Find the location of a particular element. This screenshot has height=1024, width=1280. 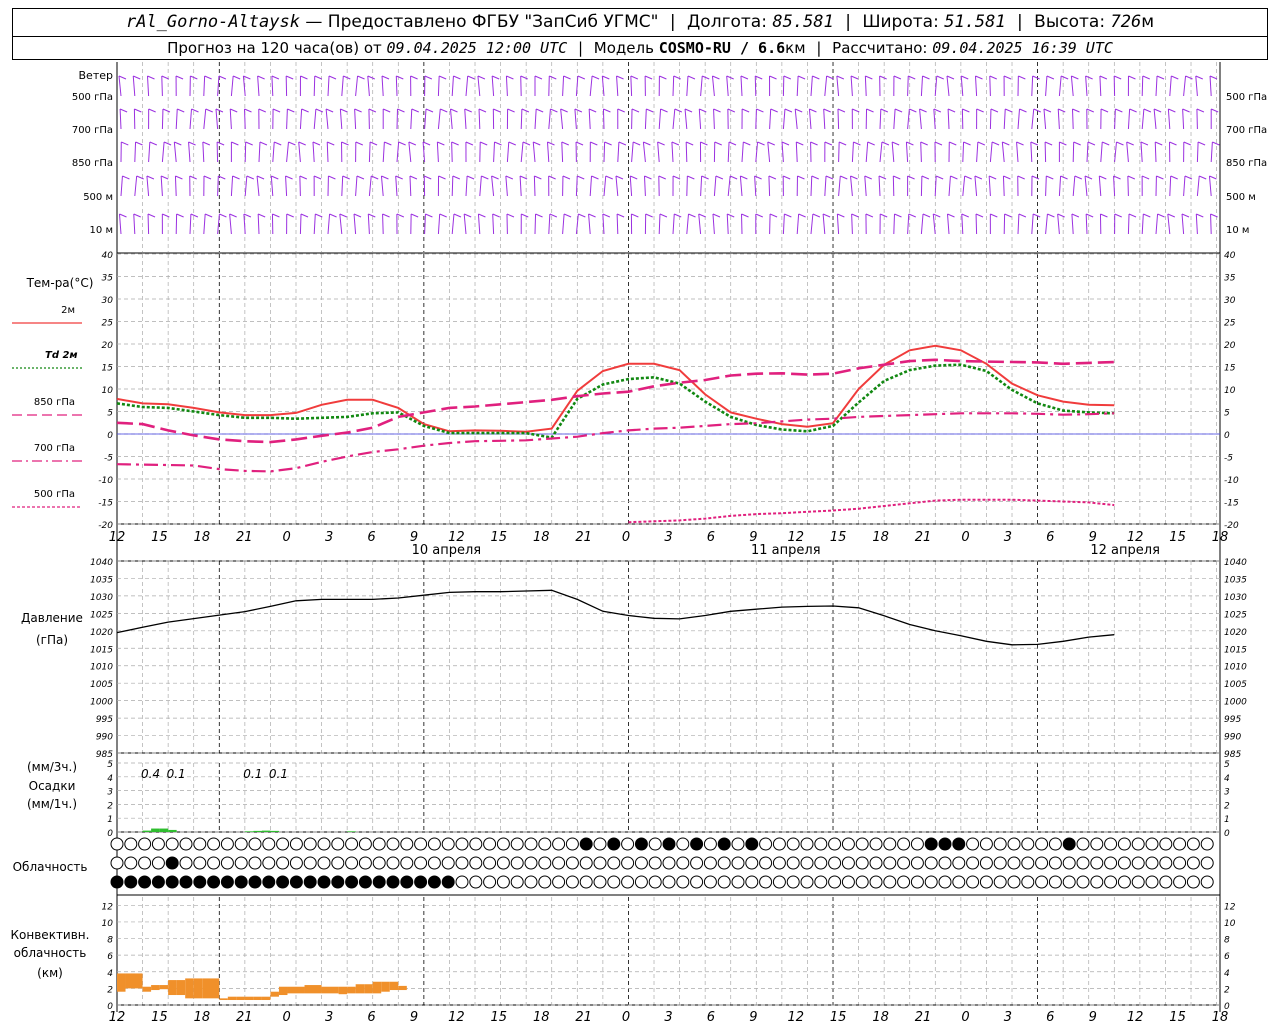

precip-tick-label-right: 5 is located at coordinates (1227, 765).